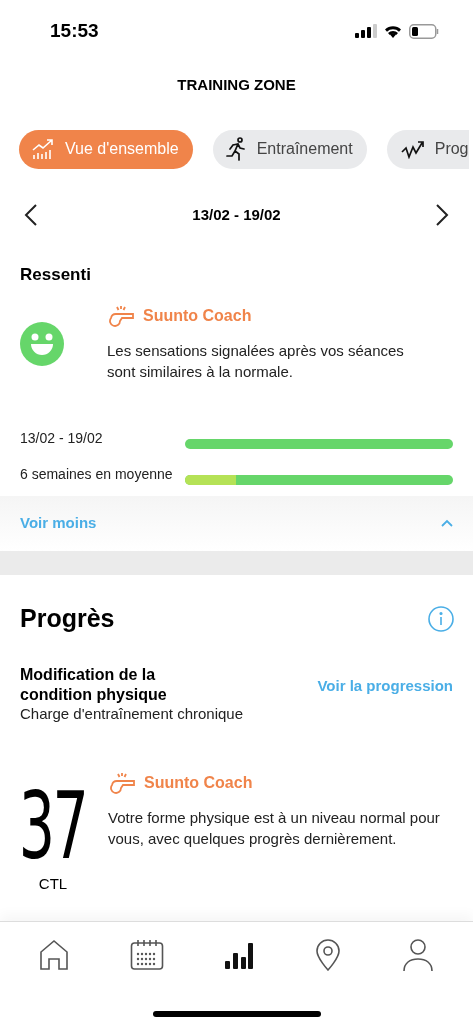 This screenshot has height=1024, width=473. Describe the element at coordinates (94, 684) in the screenshot. I see `metric-title: Modification de la condition physique` at that location.